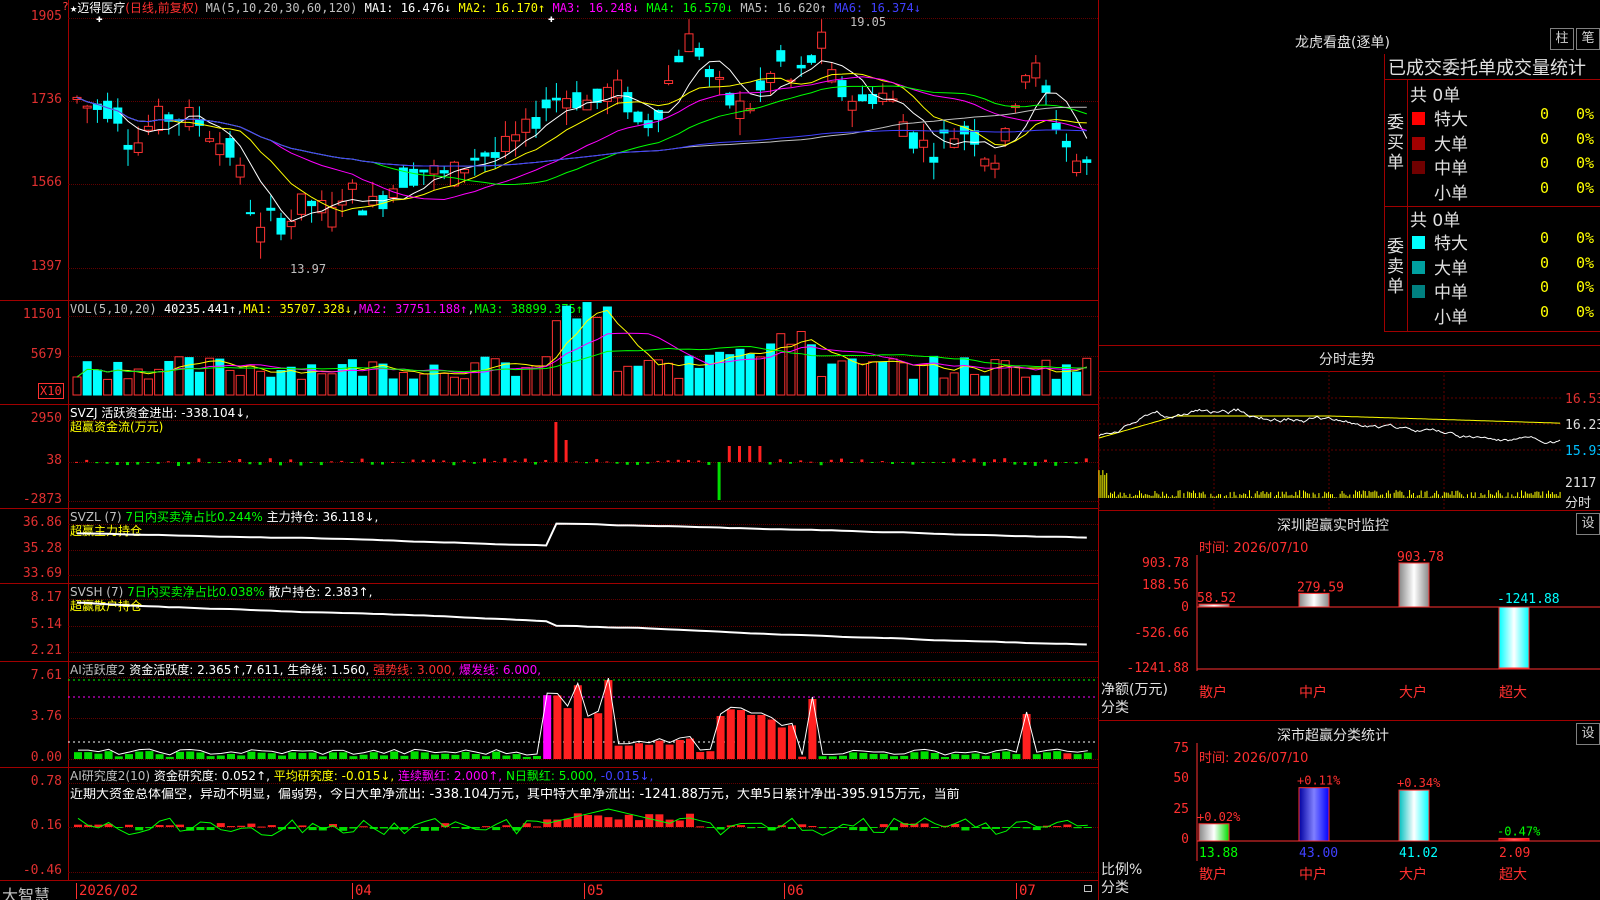 This screenshot has height=900, width=1600. What do you see at coordinates (1319, 781) in the screenshot?
I see `class-change-label: +0.11%` at bounding box center [1319, 781].